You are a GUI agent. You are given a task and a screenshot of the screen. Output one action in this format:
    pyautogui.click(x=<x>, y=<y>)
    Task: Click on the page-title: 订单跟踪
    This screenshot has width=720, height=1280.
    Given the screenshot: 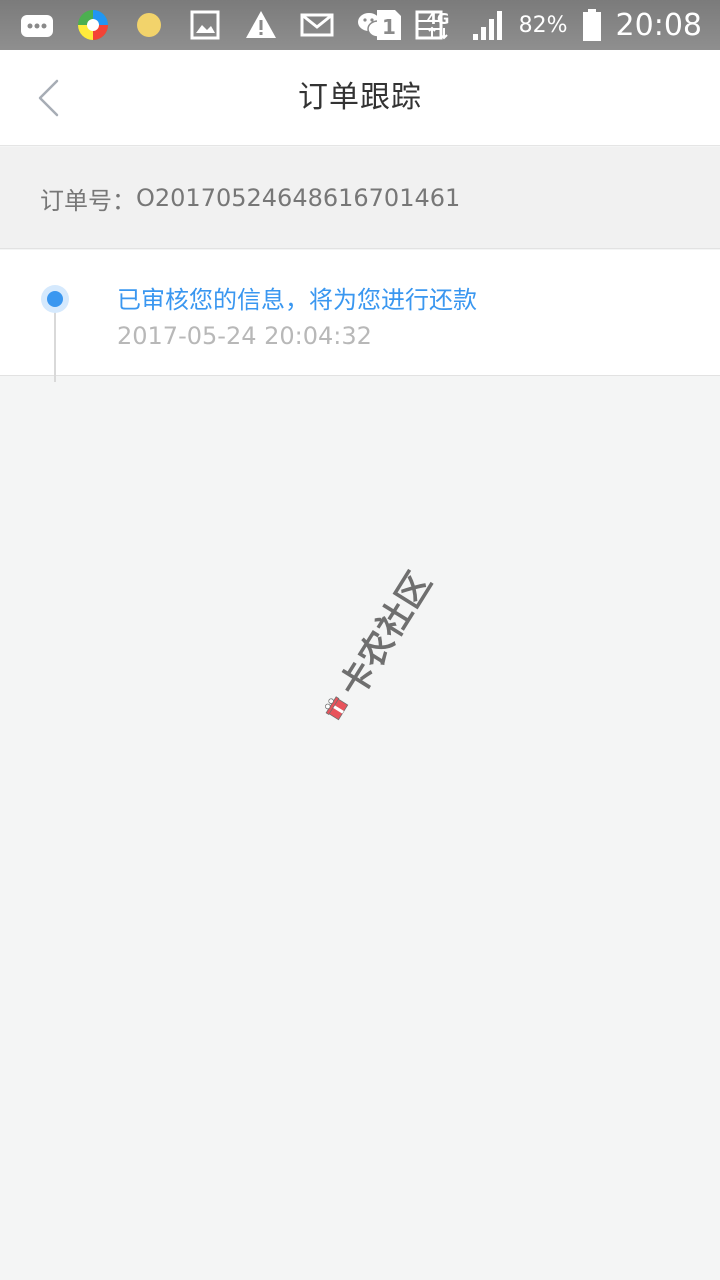 What is the action you would take?
    pyautogui.click(x=360, y=97)
    